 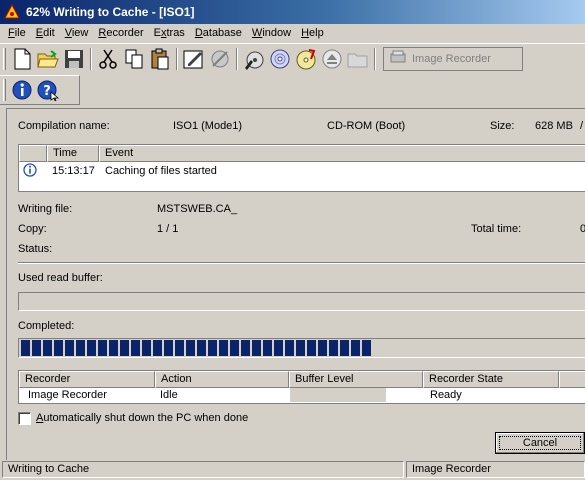 I want to click on eject-icon, so click(x=332, y=59).